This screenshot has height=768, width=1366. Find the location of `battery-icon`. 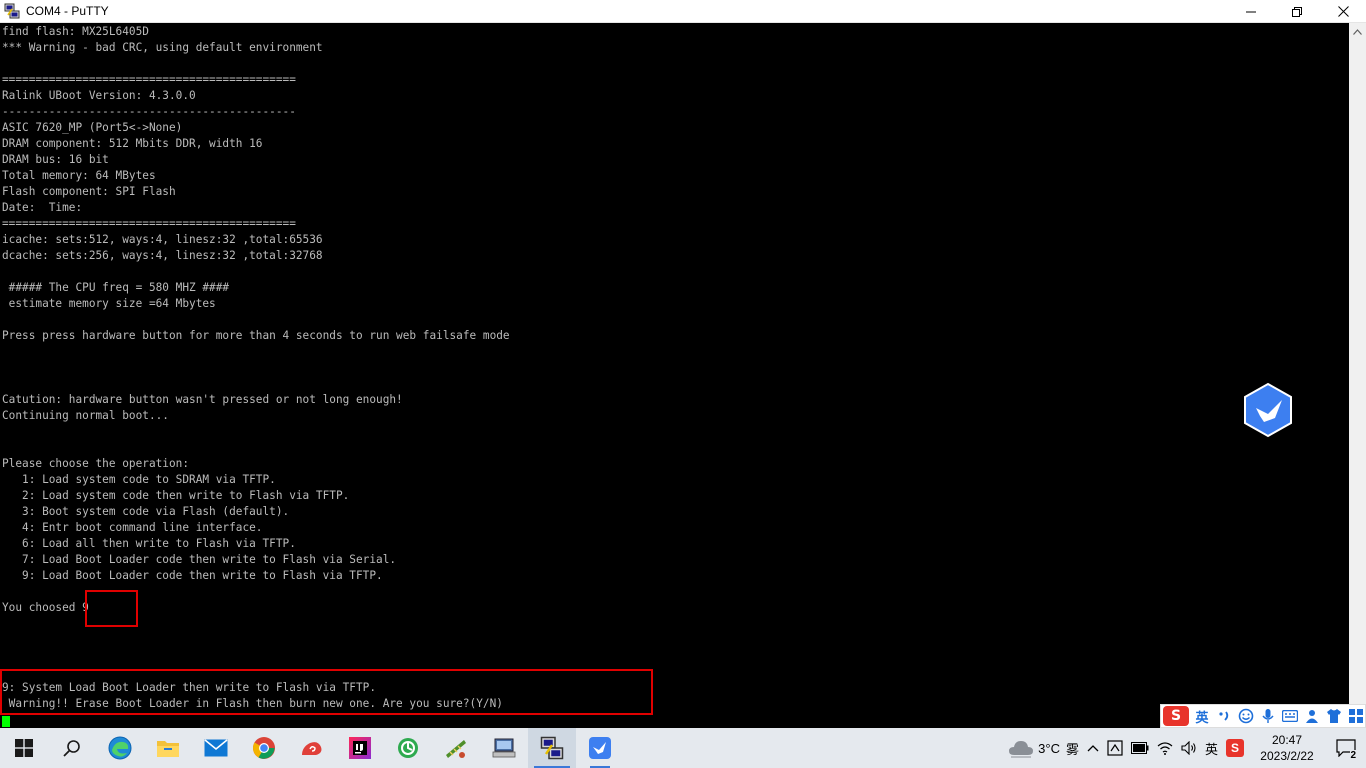

battery-icon is located at coordinates (1140, 748).